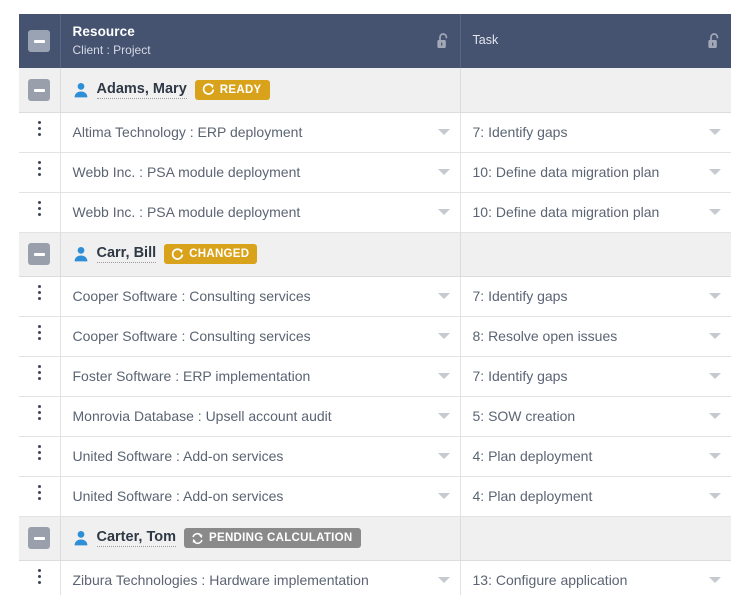 The height and width of the screenshot is (595, 731). Describe the element at coordinates (595, 577) in the screenshot. I see `row-task-cell: 13: Configure application` at that location.